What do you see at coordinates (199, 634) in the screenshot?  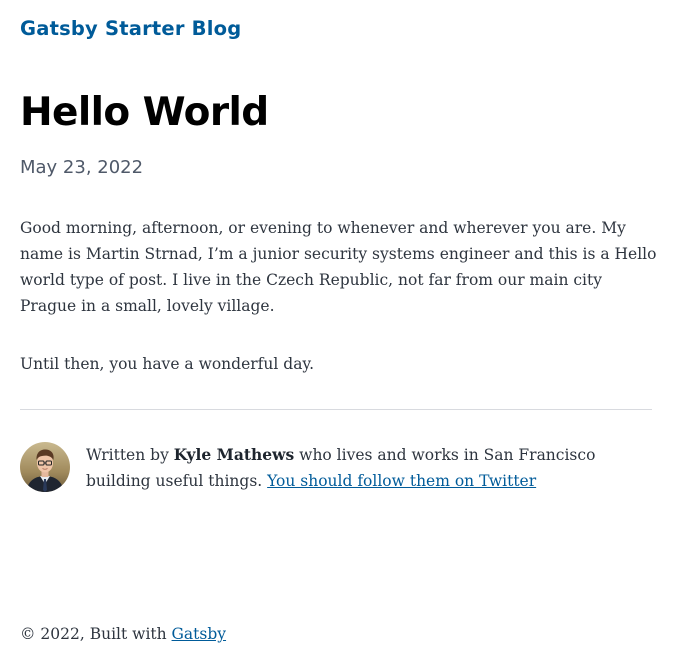 I see `gatsby-link: Gatsby` at bounding box center [199, 634].